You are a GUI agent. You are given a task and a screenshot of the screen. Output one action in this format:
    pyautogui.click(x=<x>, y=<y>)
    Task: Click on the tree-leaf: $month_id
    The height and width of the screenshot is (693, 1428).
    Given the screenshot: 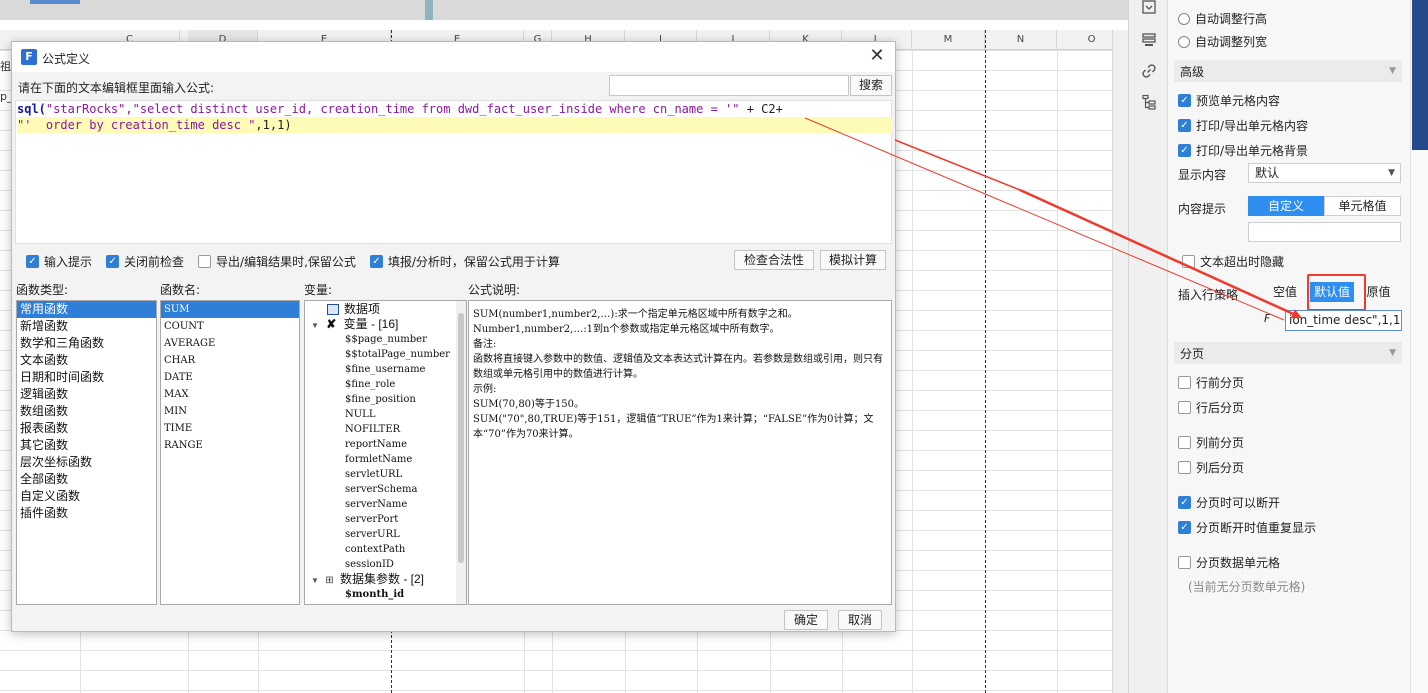 What is the action you would take?
    pyautogui.click(x=385, y=594)
    